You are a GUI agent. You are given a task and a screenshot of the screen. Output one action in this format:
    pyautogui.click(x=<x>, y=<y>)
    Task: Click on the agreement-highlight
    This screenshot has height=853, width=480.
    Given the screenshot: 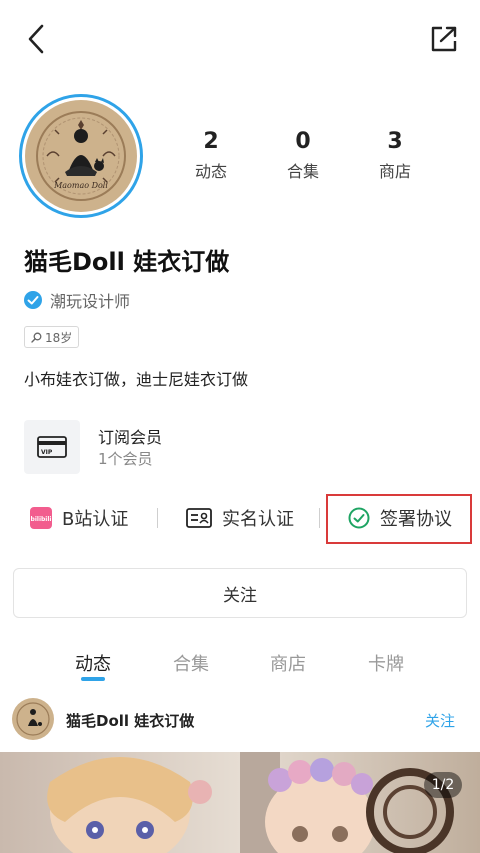 What is the action you would take?
    pyautogui.click(x=399, y=519)
    